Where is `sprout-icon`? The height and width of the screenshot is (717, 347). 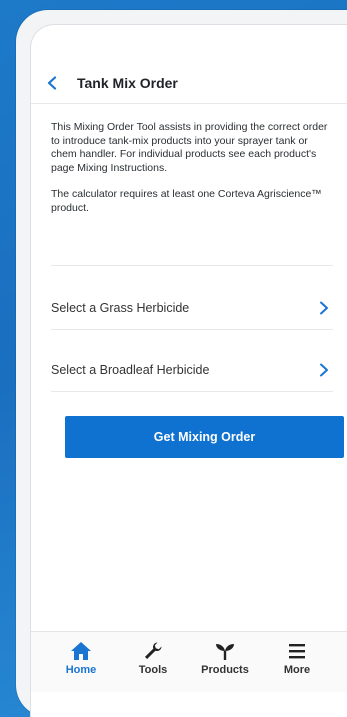 sprout-icon is located at coordinates (225, 651).